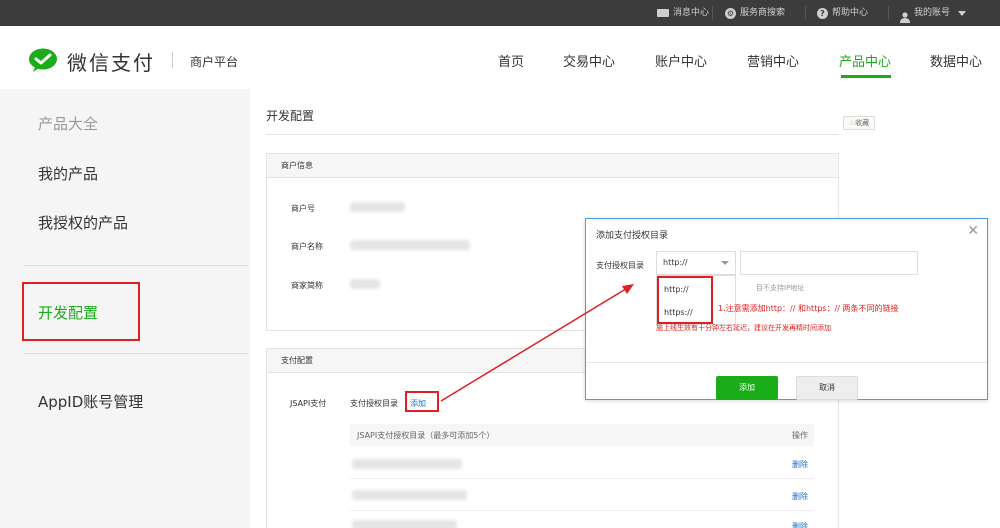 Image resolution: width=1000 pixels, height=528 pixels. I want to click on wechat-pay-logo-icon, so click(43, 60).